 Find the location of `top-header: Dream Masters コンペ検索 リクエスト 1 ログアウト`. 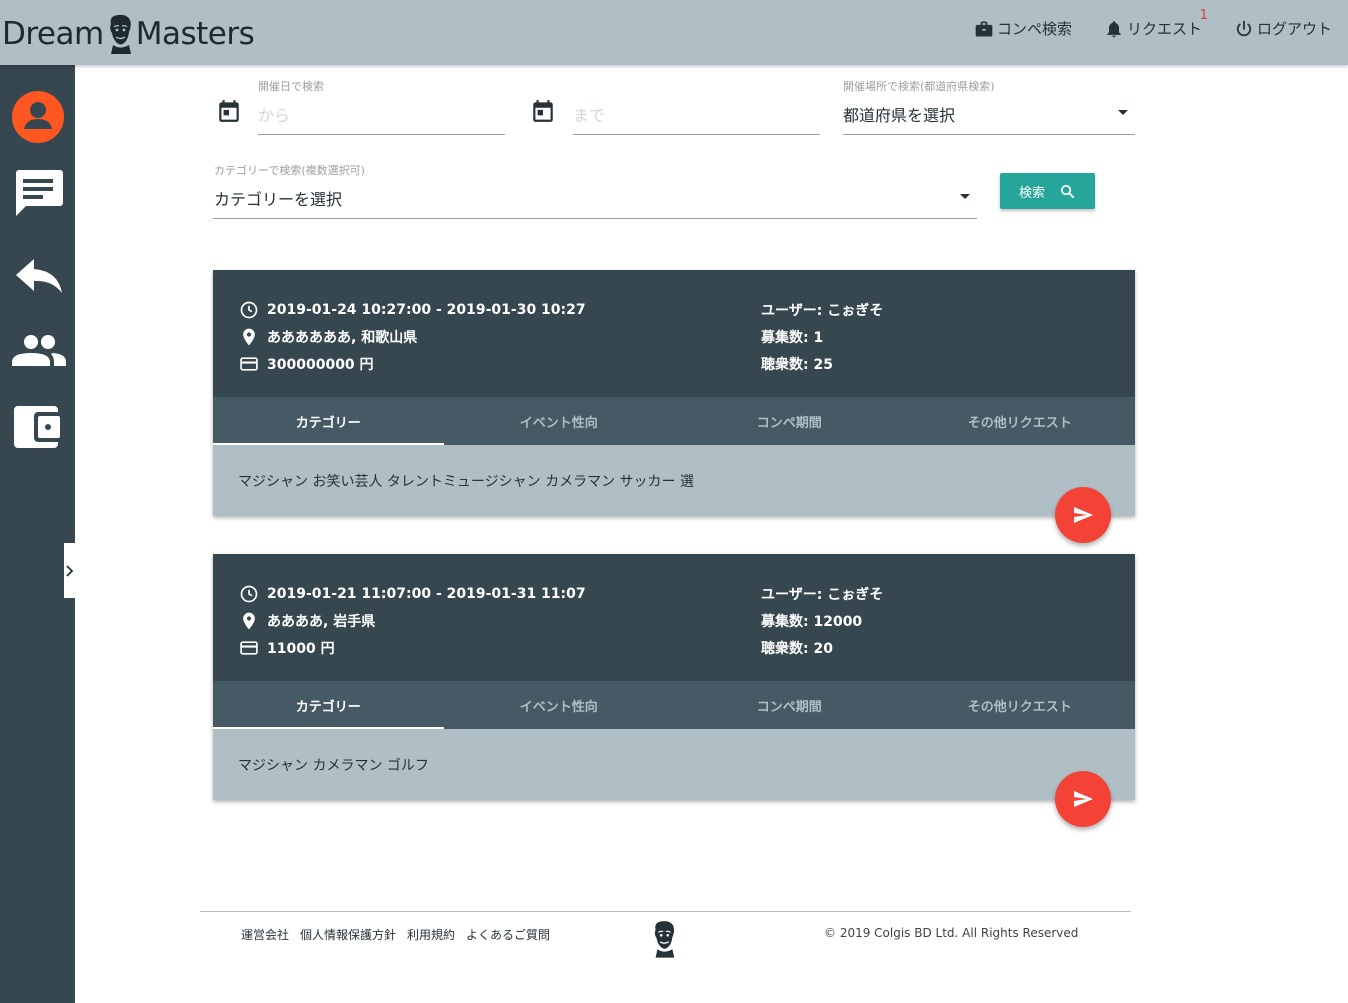

top-header: Dream Masters コンペ検索 リクエスト 1 ログアウト is located at coordinates (674, 32).